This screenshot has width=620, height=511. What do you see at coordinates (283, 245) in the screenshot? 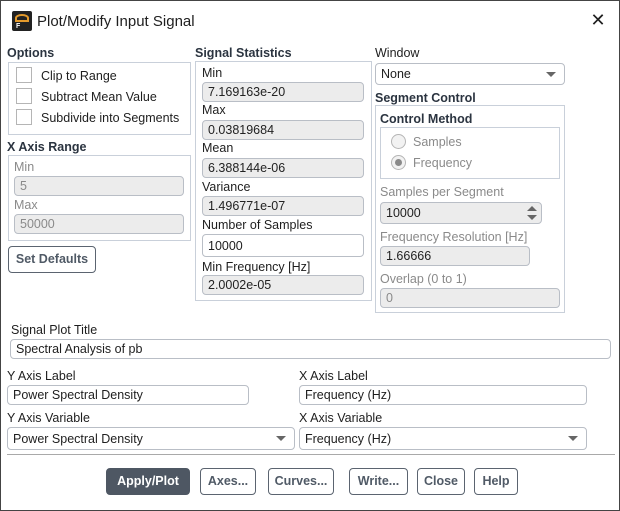
I see `number-of-samples-input: 10000` at bounding box center [283, 245].